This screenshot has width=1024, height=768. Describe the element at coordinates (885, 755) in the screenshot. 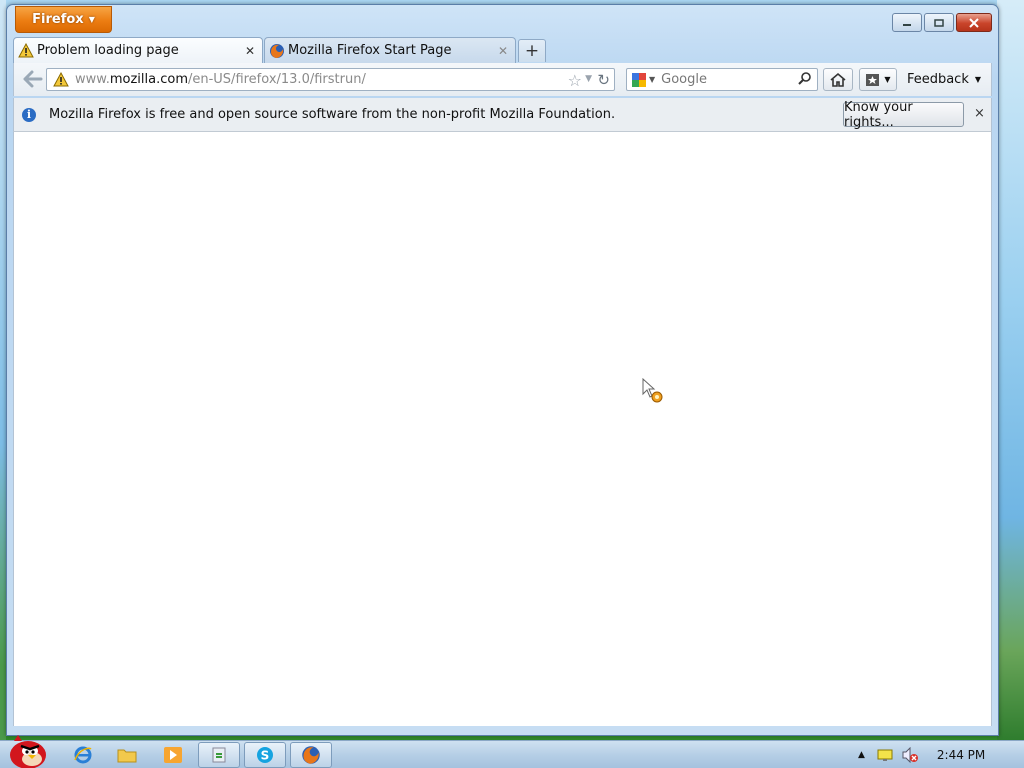

I see `action-center-icon` at that location.